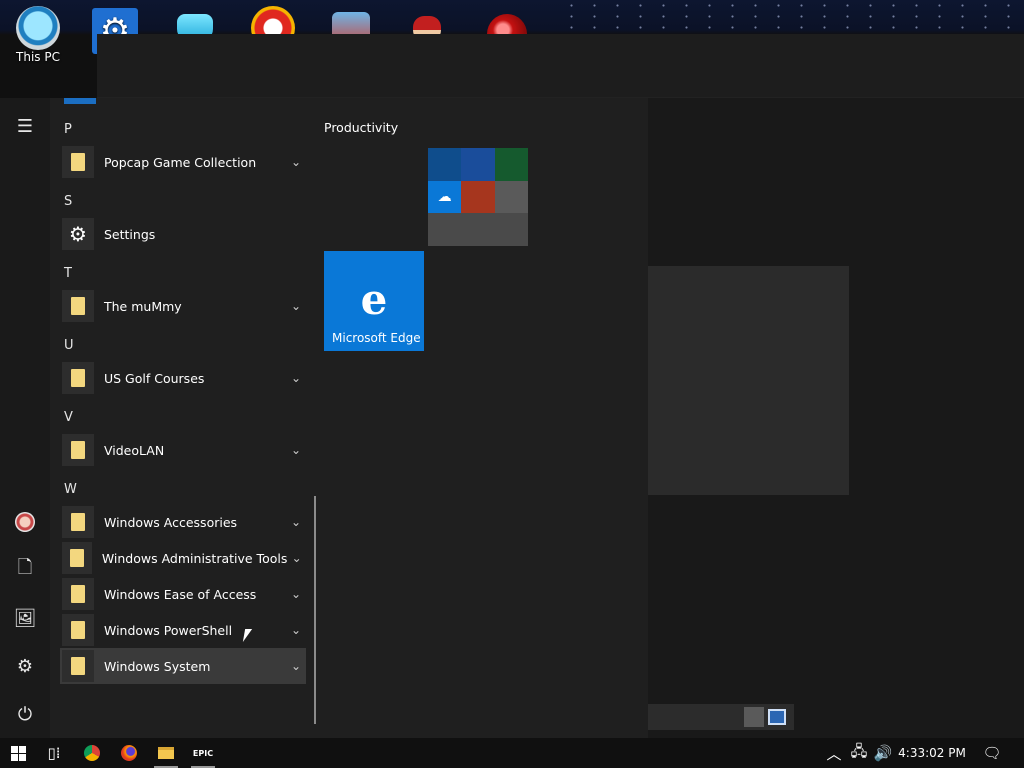  What do you see at coordinates (18, 753) in the screenshot?
I see `windows-start-icon` at bounding box center [18, 753].